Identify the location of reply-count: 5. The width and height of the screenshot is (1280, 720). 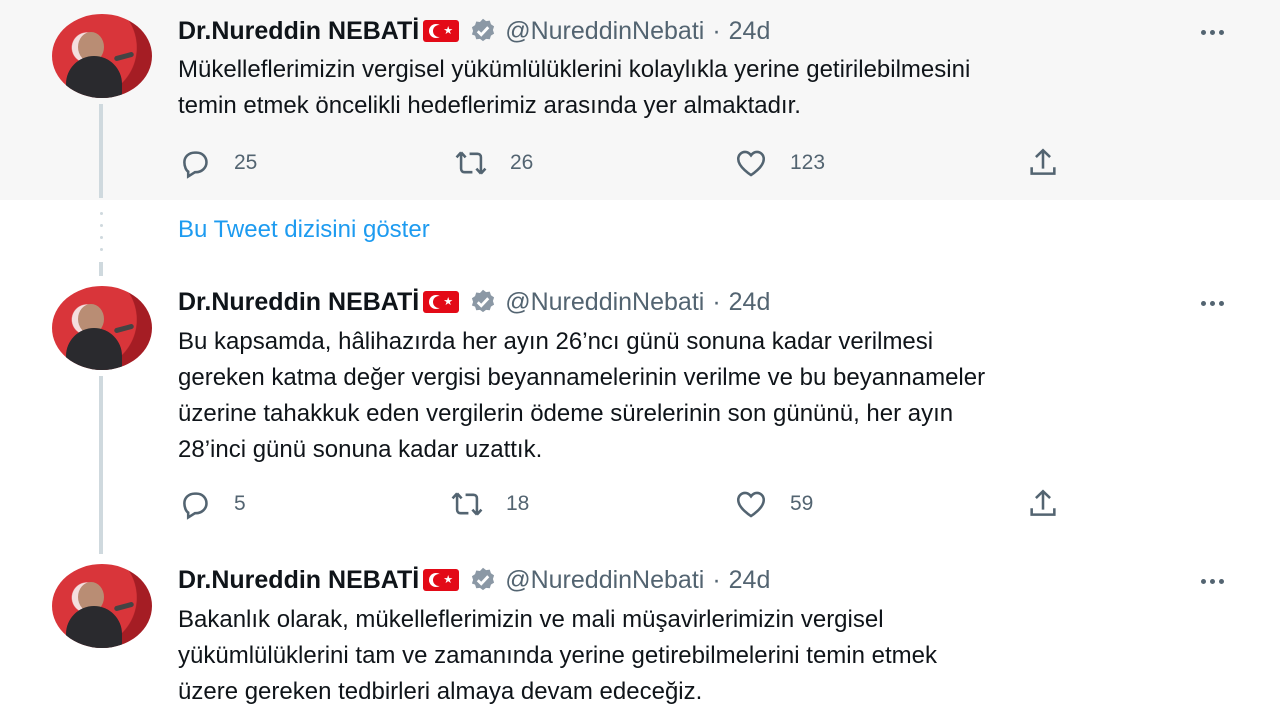
(240, 503).